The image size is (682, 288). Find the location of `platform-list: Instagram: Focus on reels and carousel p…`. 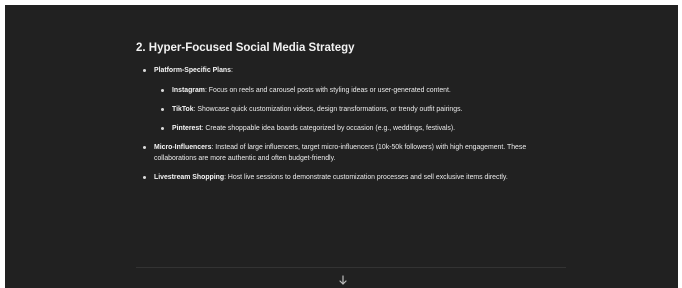

platform-list: Instagram: Focus on reels and carousel p… is located at coordinates (360, 109).